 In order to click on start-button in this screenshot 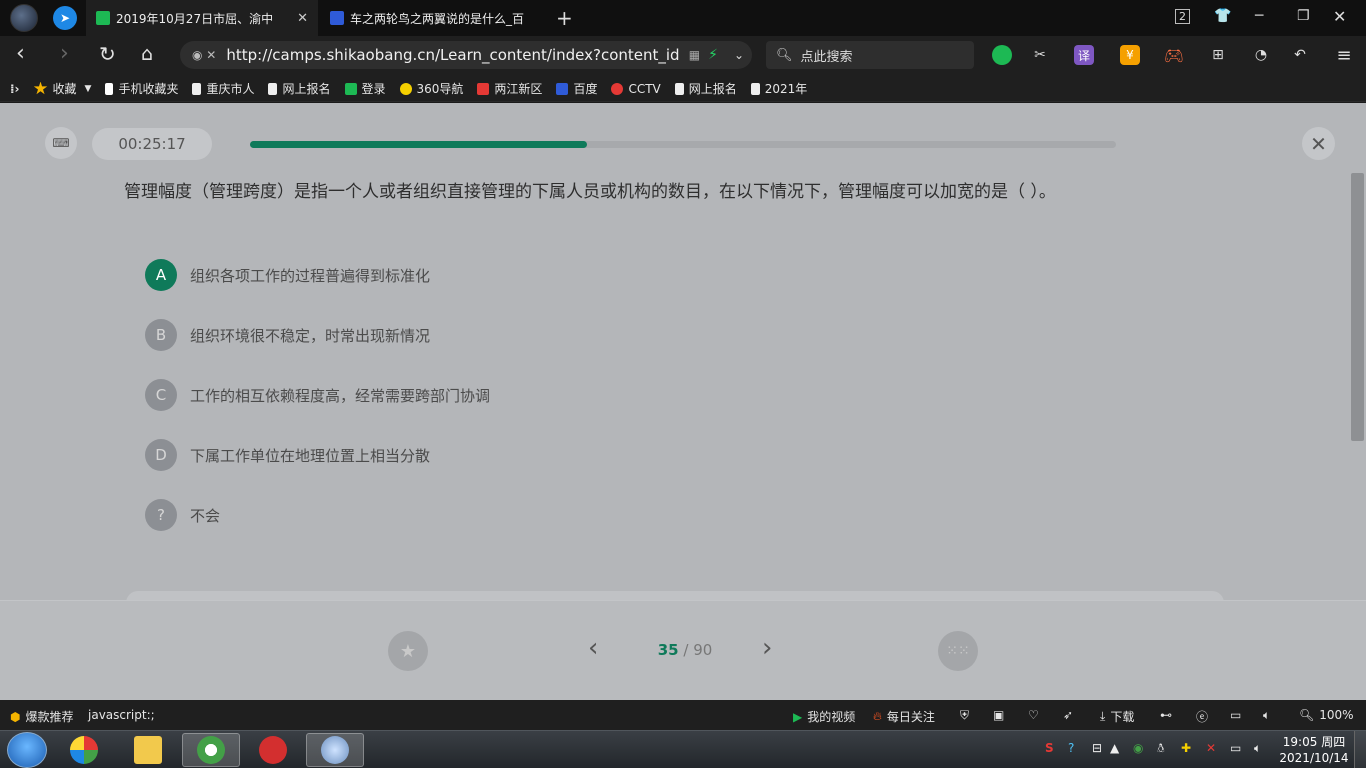, I will do `click(27, 750)`.